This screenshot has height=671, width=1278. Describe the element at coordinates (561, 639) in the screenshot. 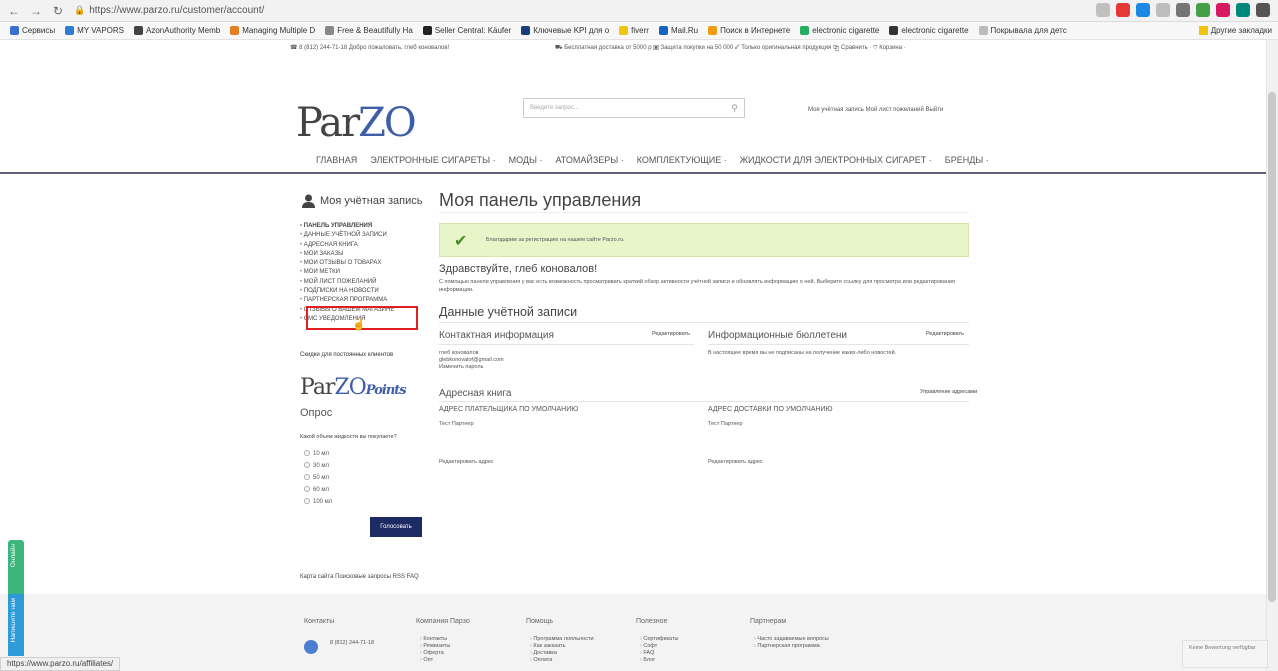

I see `footer-link: Программа лояльности` at that location.